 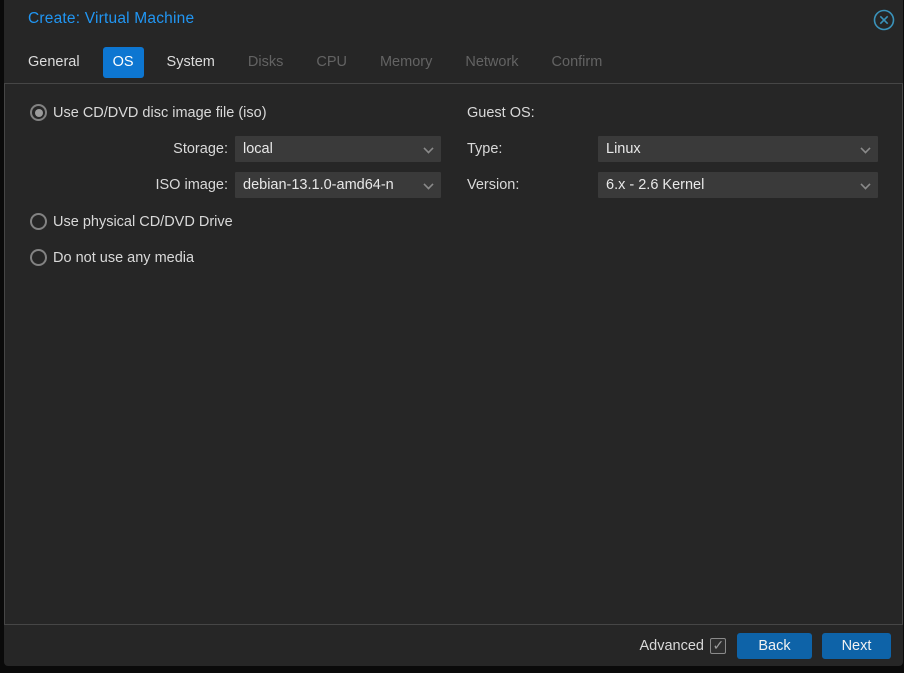 What do you see at coordinates (738, 149) in the screenshot?
I see `type-select: Linux` at bounding box center [738, 149].